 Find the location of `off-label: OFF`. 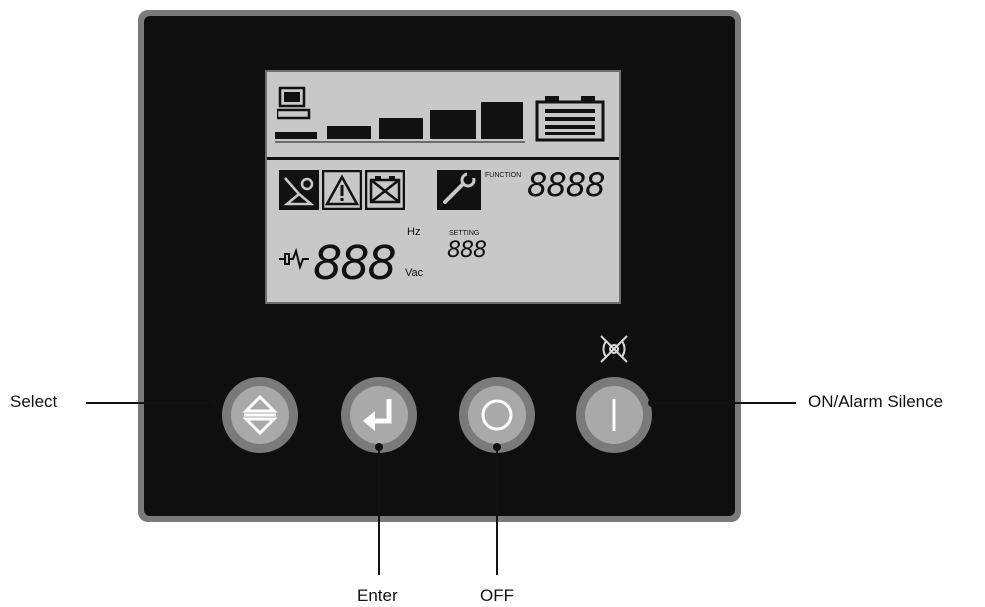

off-label: OFF is located at coordinates (497, 595).